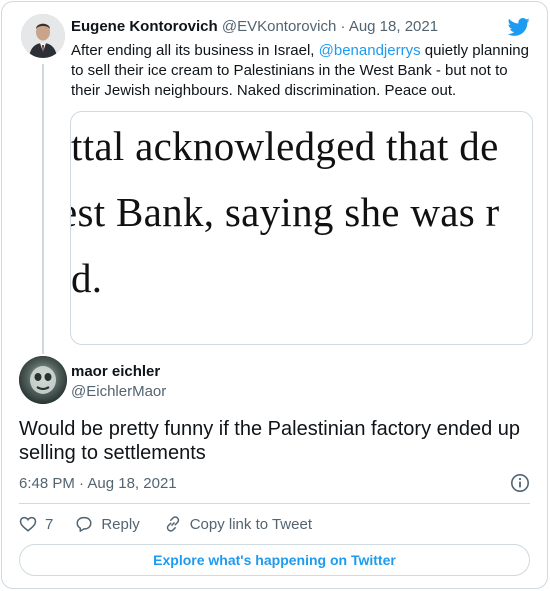 This screenshot has width=550, height=591. What do you see at coordinates (250, 524) in the screenshot?
I see `copy-link-label: Copy link to Tweet` at bounding box center [250, 524].